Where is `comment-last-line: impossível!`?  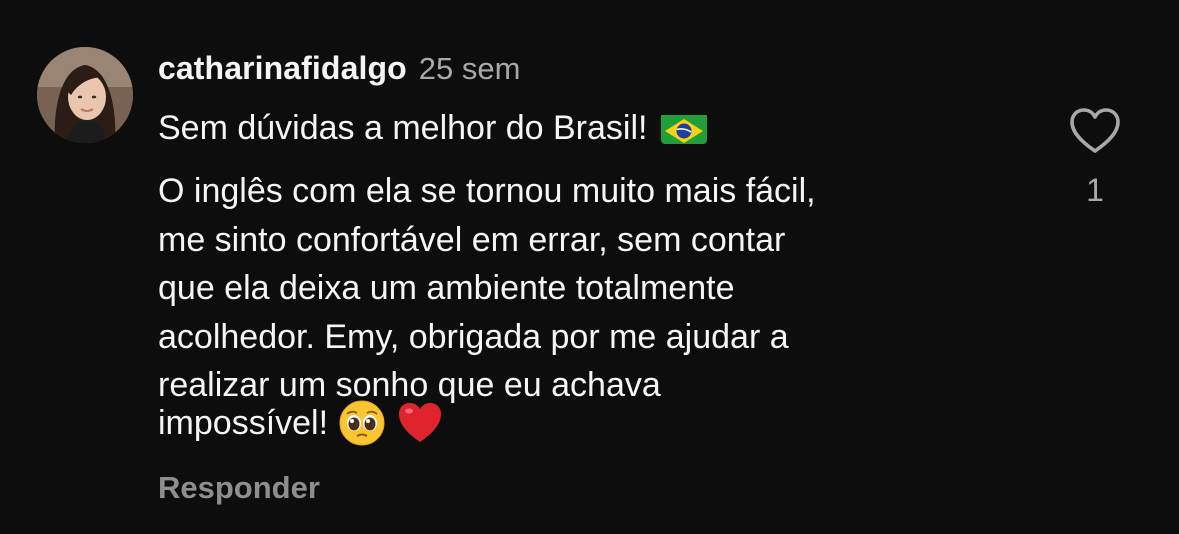
comment-last-line: impossível! is located at coordinates (301, 423).